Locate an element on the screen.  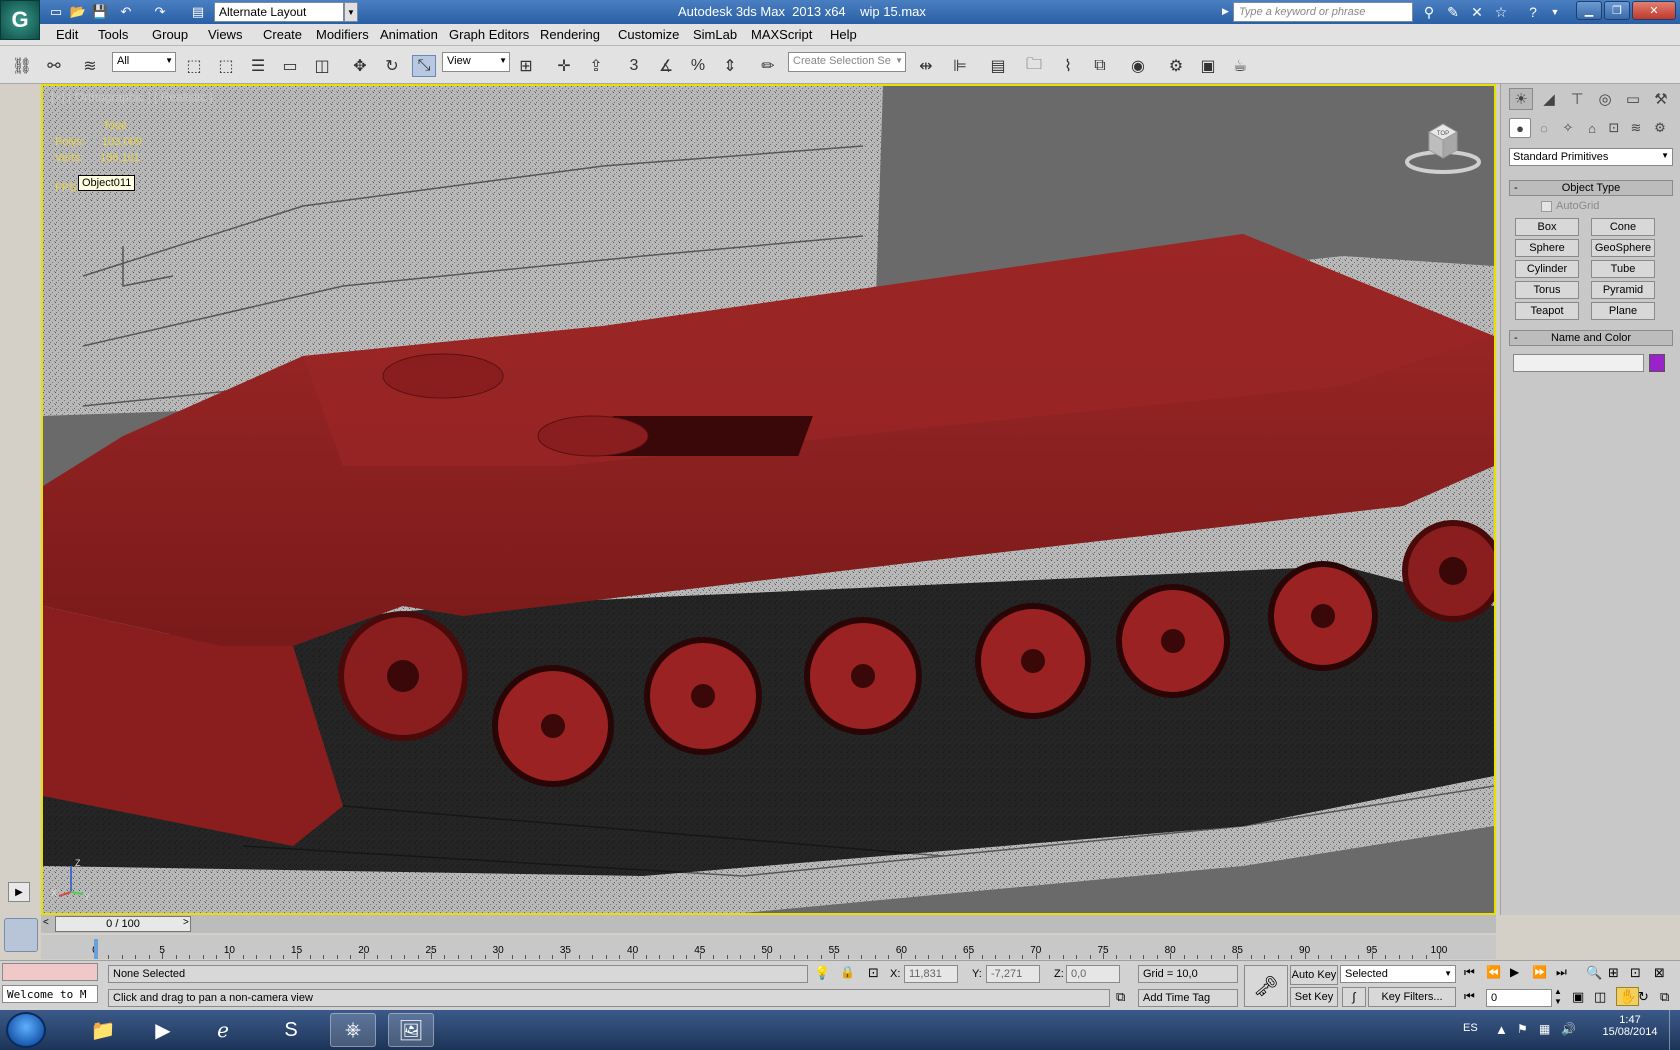
current-frame-input: 0 is located at coordinates (1519, 998).